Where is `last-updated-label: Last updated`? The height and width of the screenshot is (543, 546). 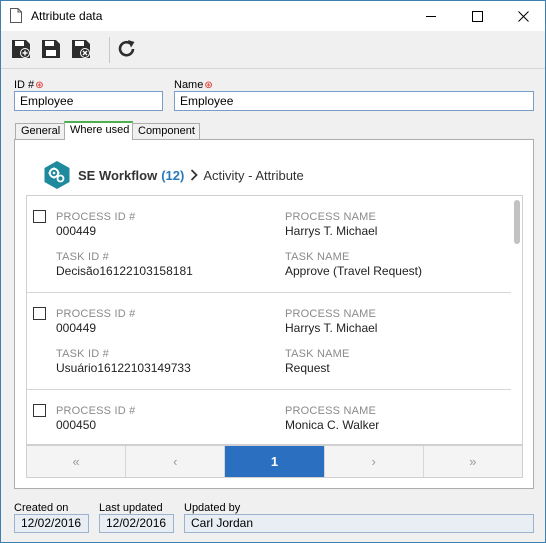
last-updated-label: Last updated is located at coordinates (131, 508).